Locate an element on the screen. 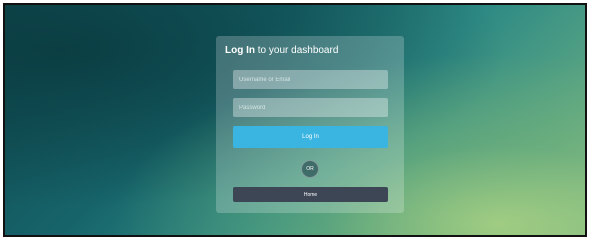  login-title-bold: Log In is located at coordinates (240, 50).